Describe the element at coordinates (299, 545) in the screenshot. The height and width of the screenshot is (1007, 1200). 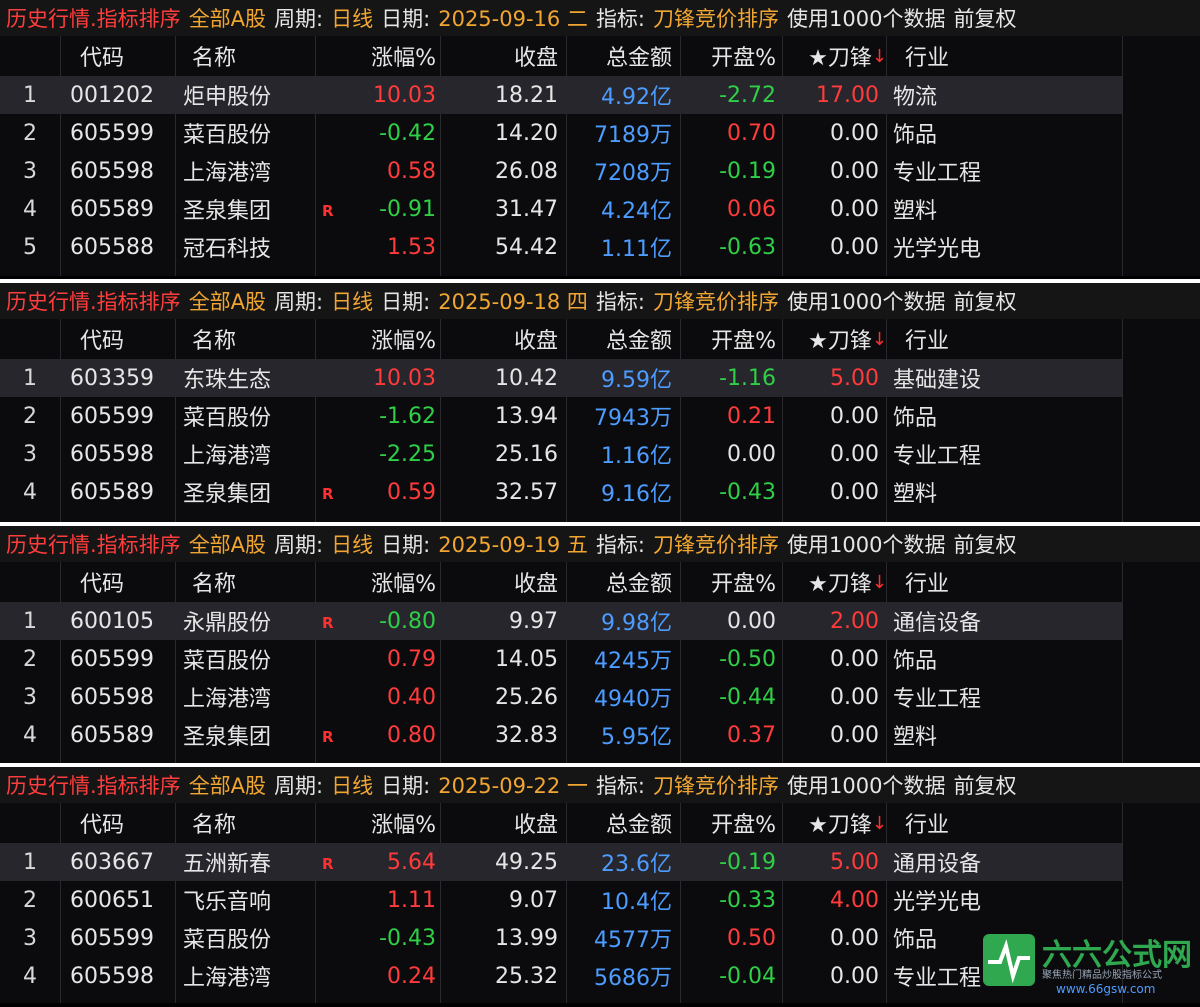
I see `title-period-label: 周期:` at that location.